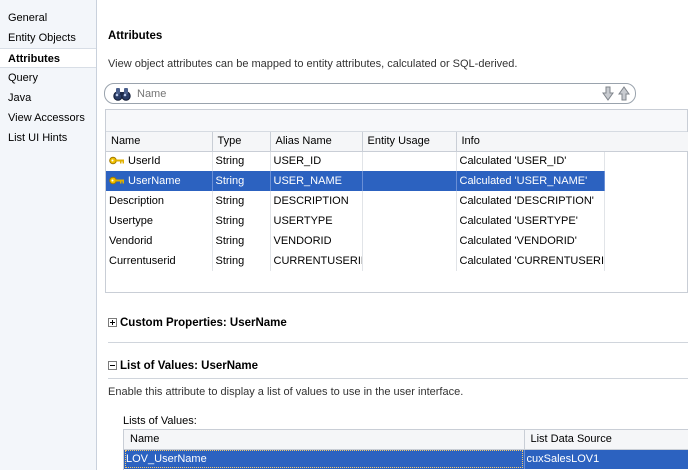 The height and width of the screenshot is (470, 688). What do you see at coordinates (203, 323) in the screenshot?
I see `custom-properties-title: Custom Properties: UserName` at bounding box center [203, 323].